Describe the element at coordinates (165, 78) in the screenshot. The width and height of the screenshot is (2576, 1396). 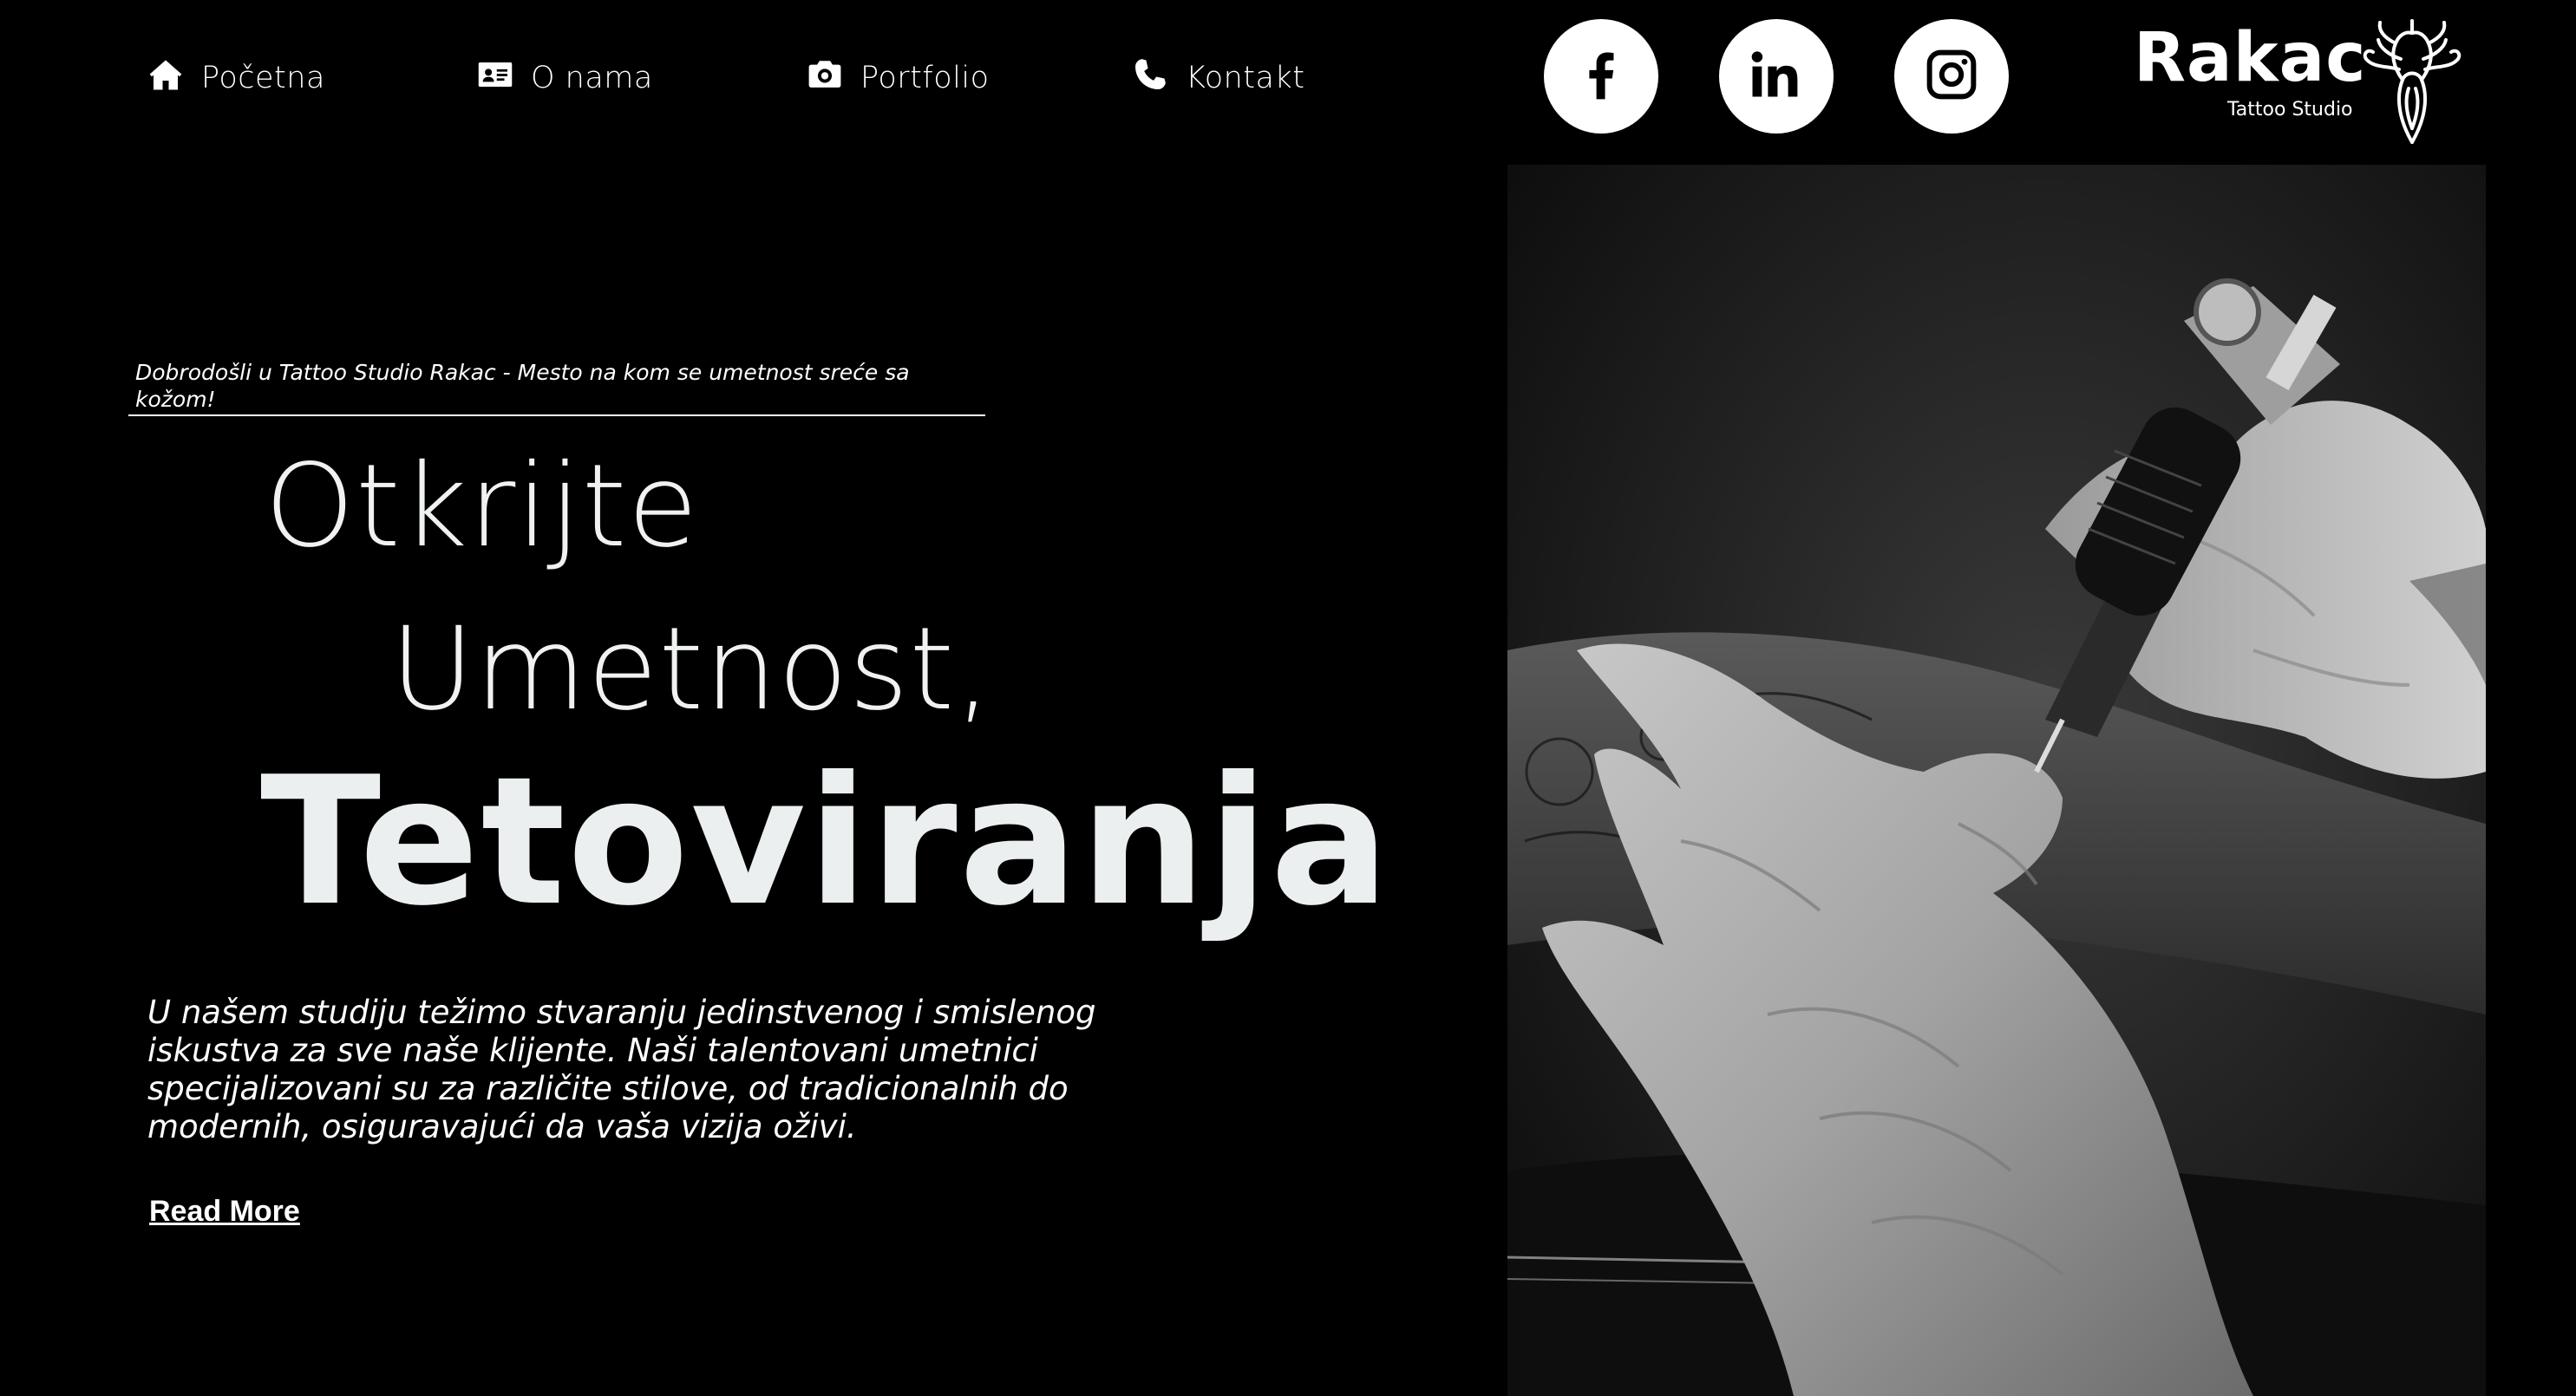
I see `home-icon` at that location.